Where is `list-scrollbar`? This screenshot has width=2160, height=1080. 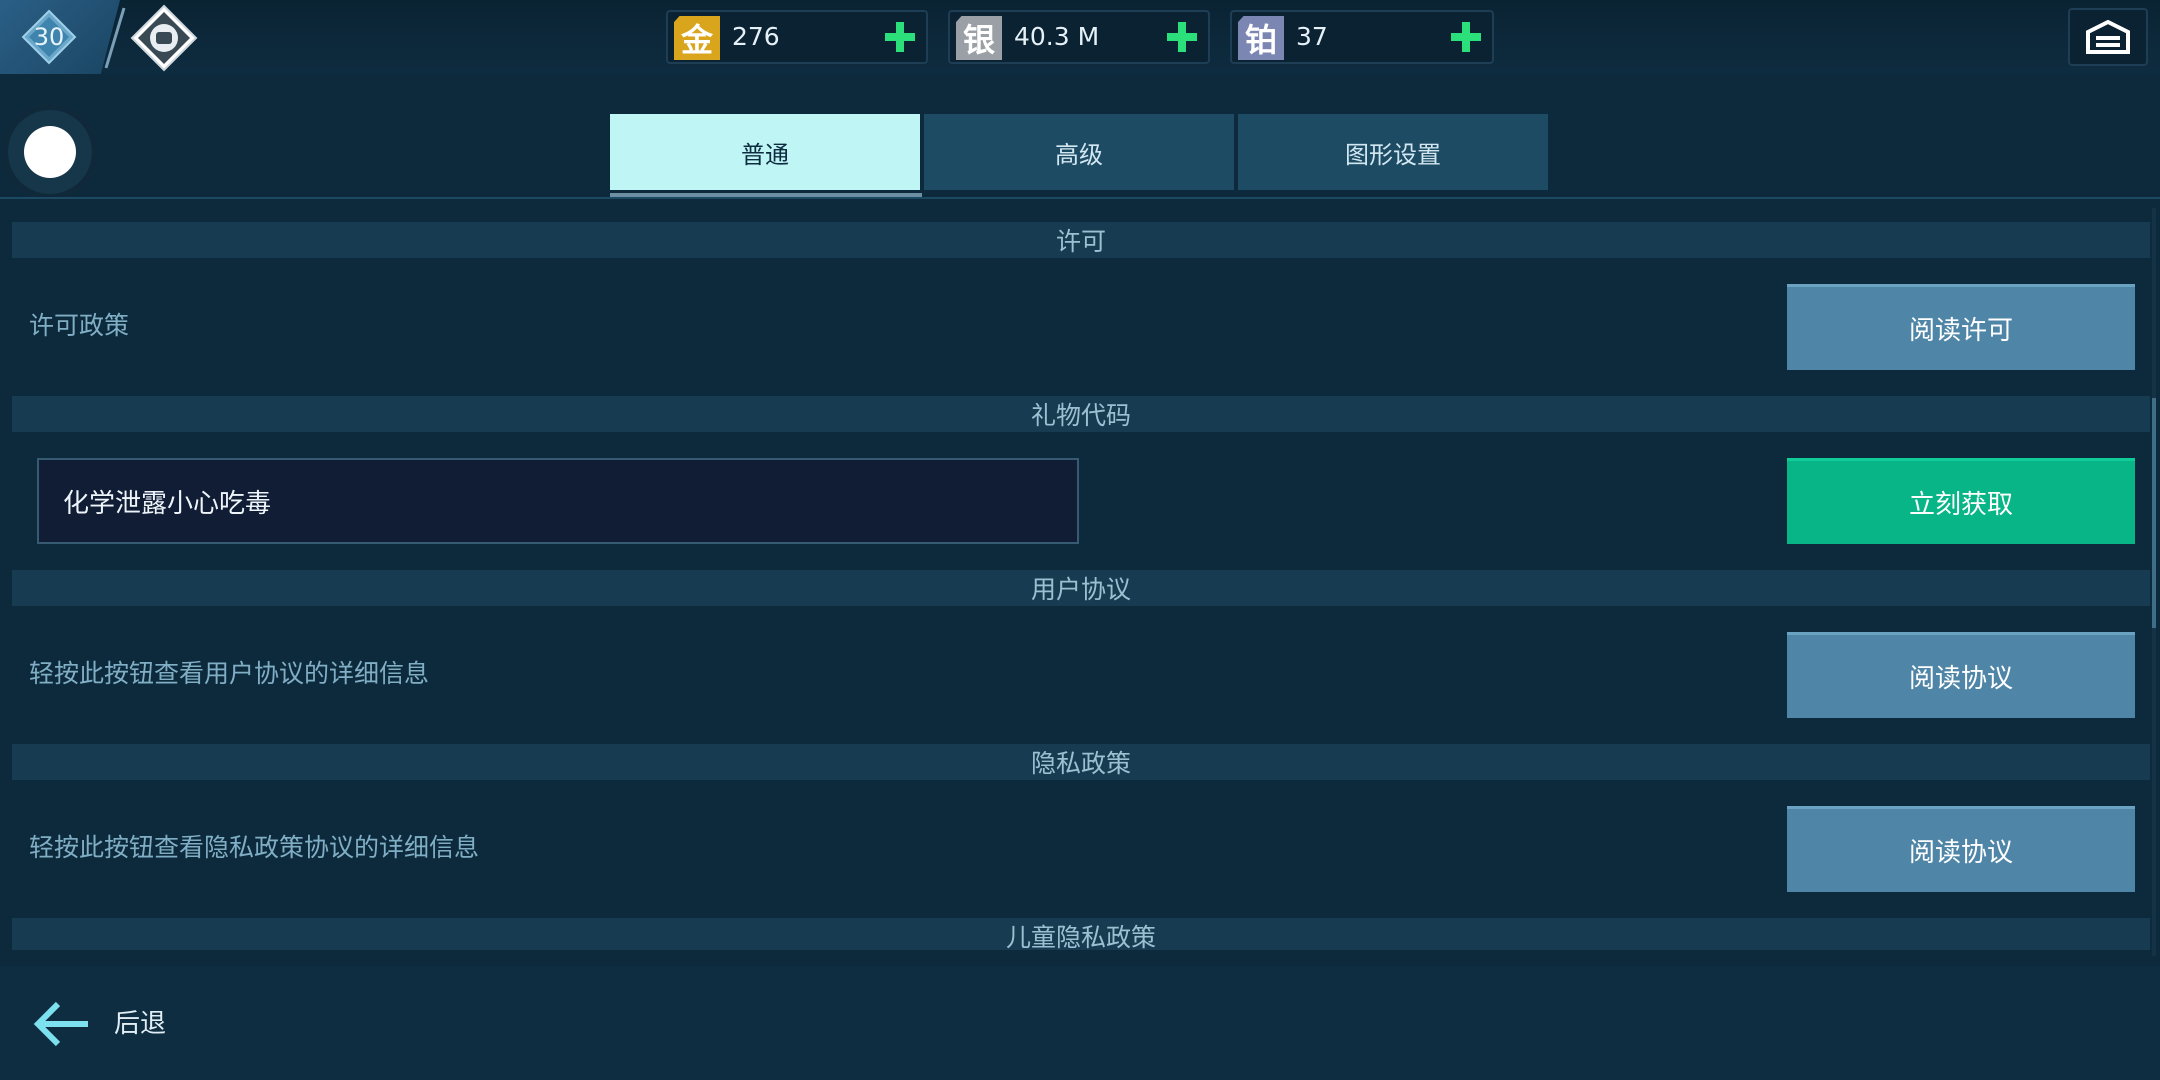 list-scrollbar is located at coordinates (2154, 582).